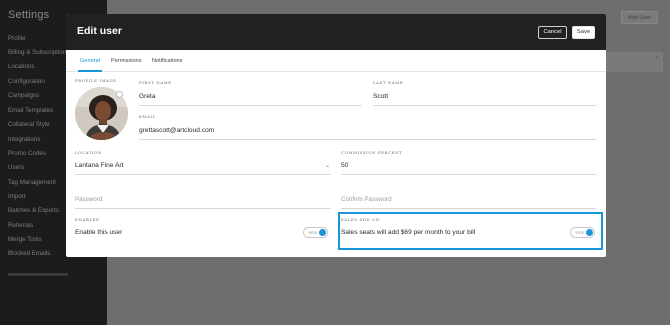 The height and width of the screenshot is (325, 670). What do you see at coordinates (372, 152) in the screenshot?
I see `commission-label: COMMISSION PERCENT` at bounding box center [372, 152].